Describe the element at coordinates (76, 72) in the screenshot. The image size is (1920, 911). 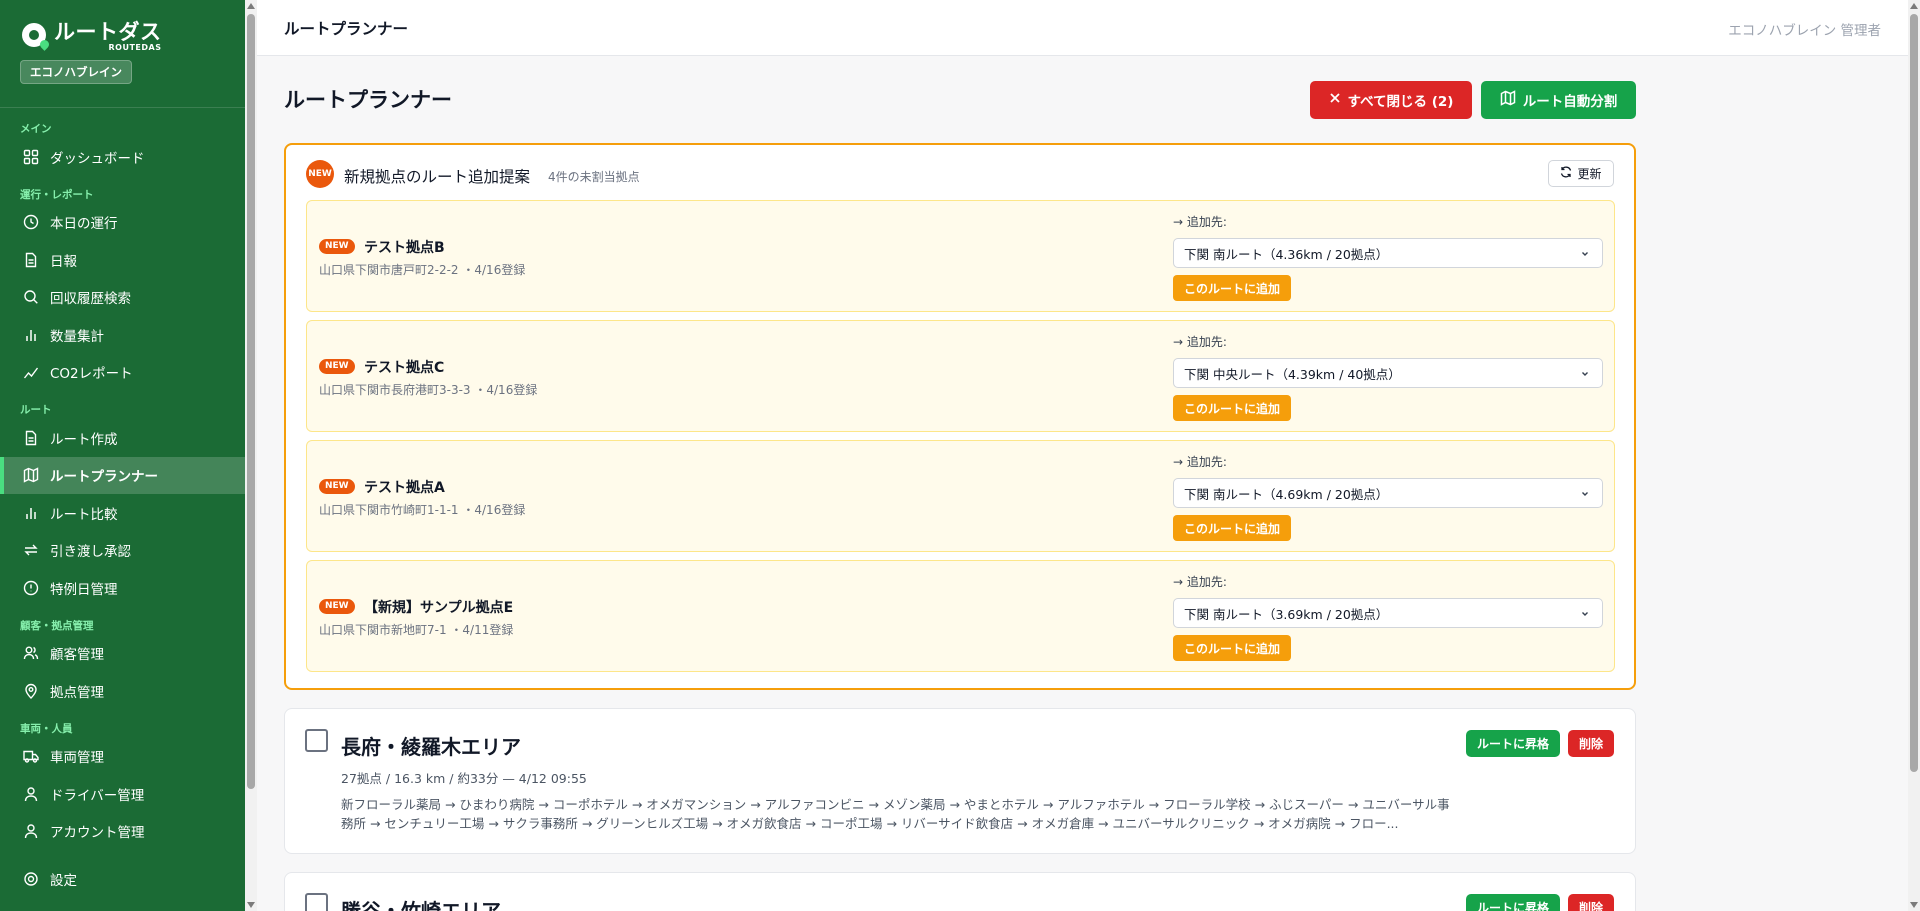
I see `company-badge: エコノハブレイン` at that location.